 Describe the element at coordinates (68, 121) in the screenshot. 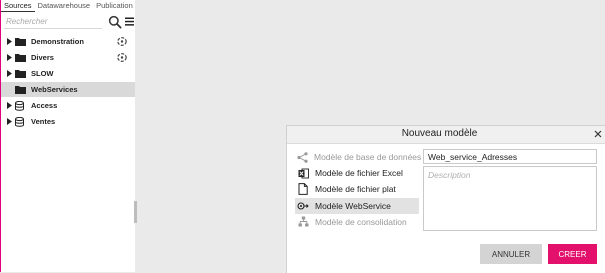

I see `tree-item-ventes: Ventes` at that location.